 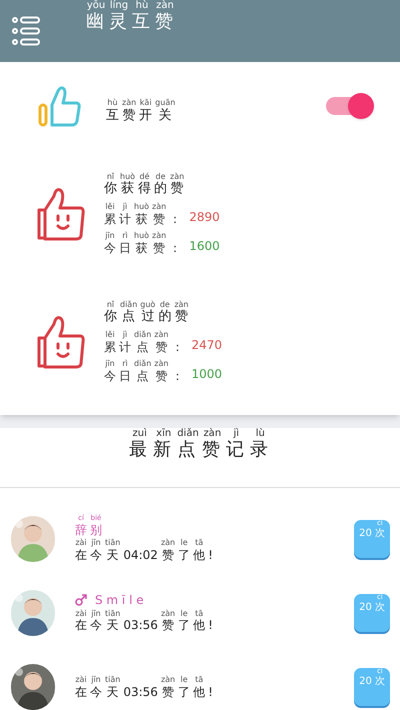 I want to click on pinyin: hù zàn kāi guān, so click(x=141, y=103).